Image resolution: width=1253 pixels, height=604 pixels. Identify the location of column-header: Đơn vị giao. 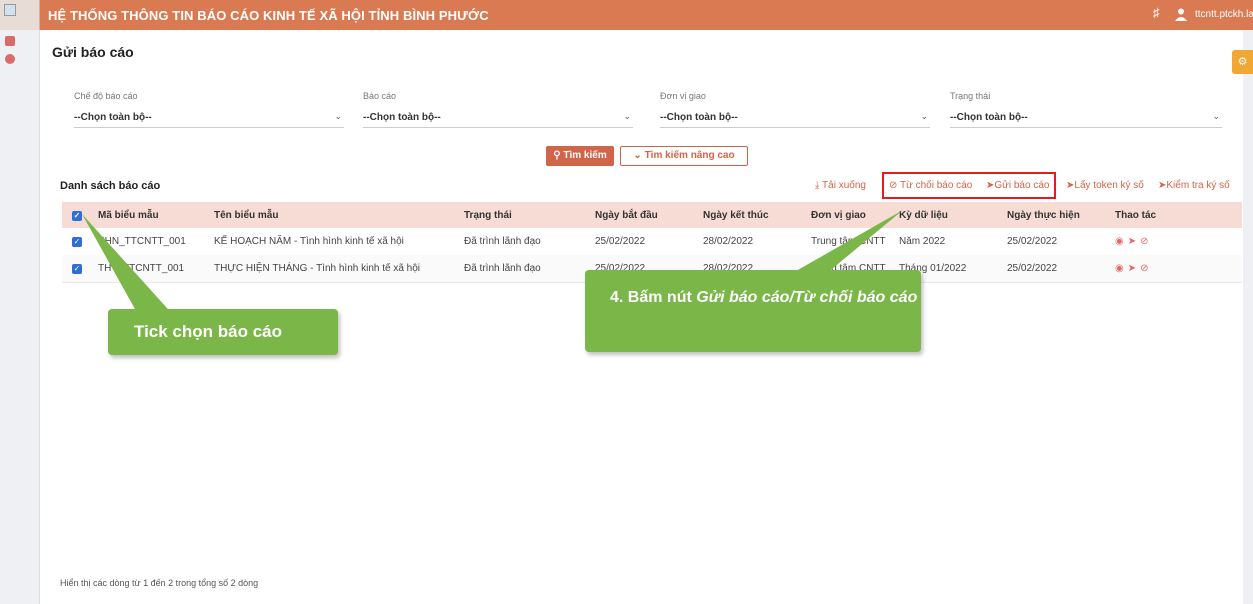
(849, 215).